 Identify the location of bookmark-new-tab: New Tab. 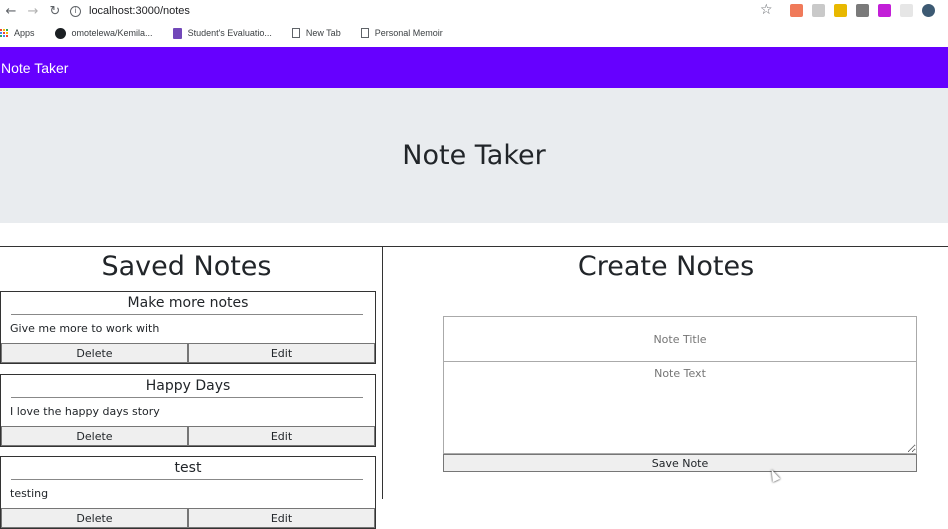
(316, 33).